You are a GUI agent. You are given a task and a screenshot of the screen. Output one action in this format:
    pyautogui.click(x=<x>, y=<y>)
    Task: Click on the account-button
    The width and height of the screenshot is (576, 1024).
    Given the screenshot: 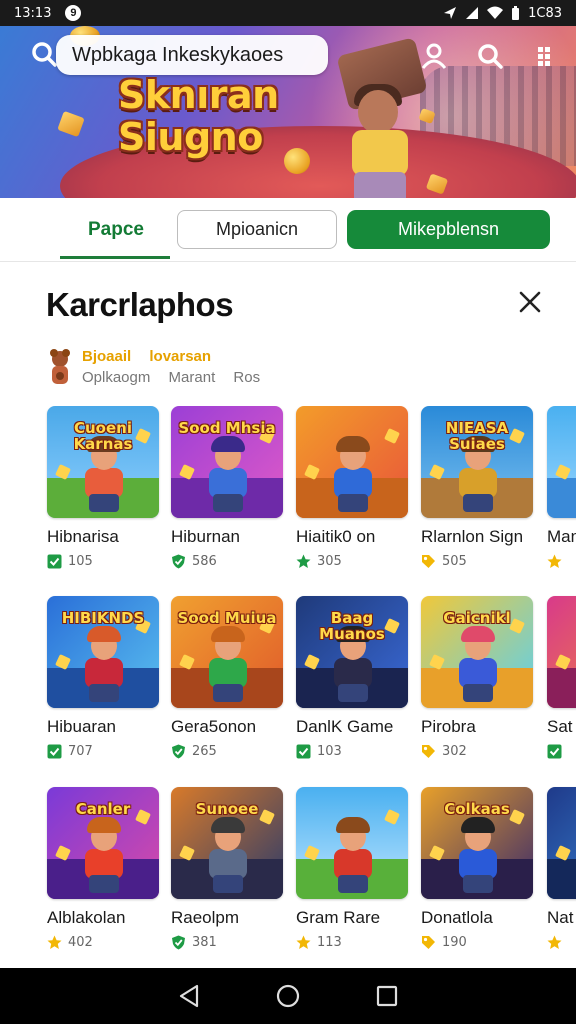 What is the action you would take?
    pyautogui.click(x=434, y=56)
    